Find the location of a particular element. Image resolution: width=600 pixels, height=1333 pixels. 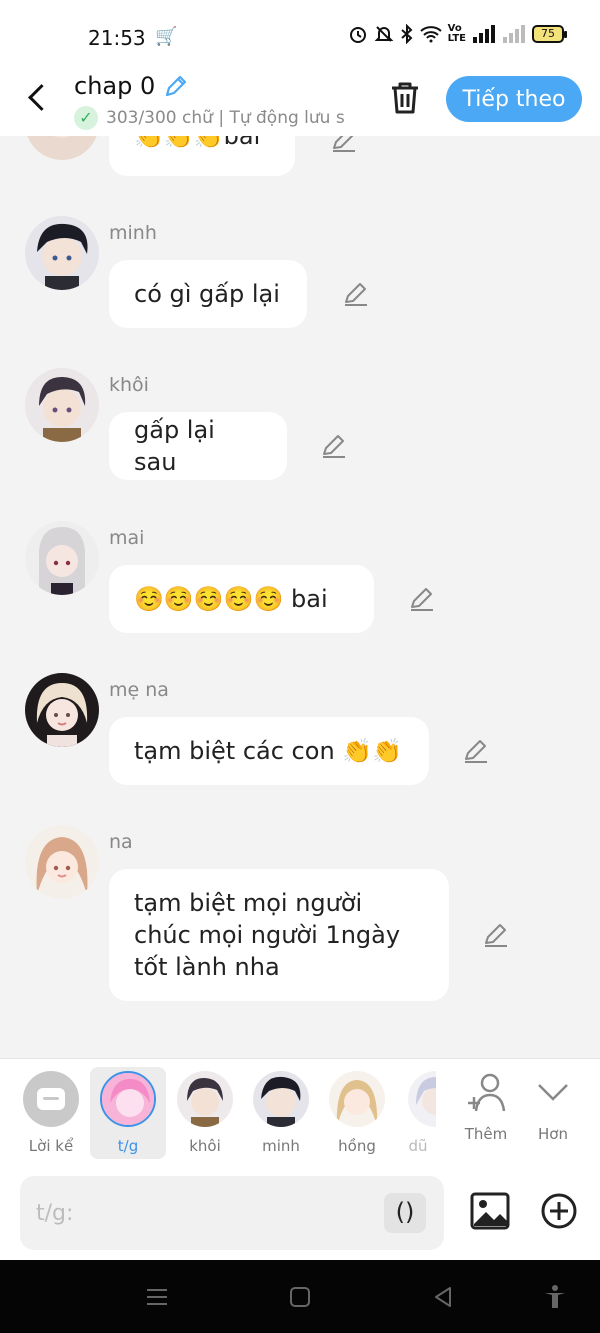

message-bubble: tạm biệt các con 👏👏 is located at coordinates (269, 751).